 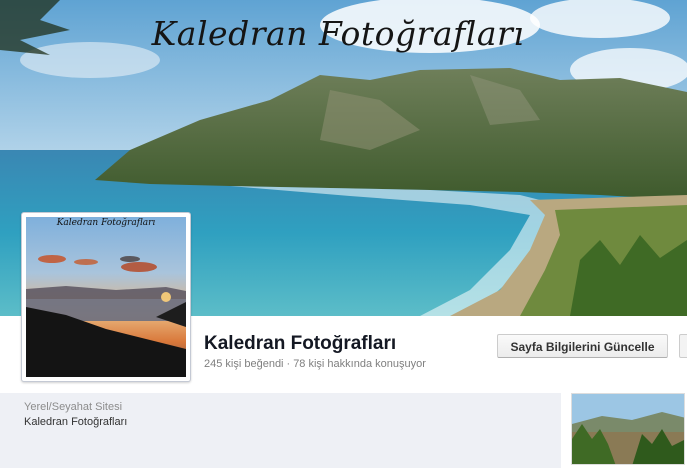 What do you see at coordinates (76, 422) in the screenshot?
I see `about-page-name: Kaledran Fotoğrafları` at bounding box center [76, 422].